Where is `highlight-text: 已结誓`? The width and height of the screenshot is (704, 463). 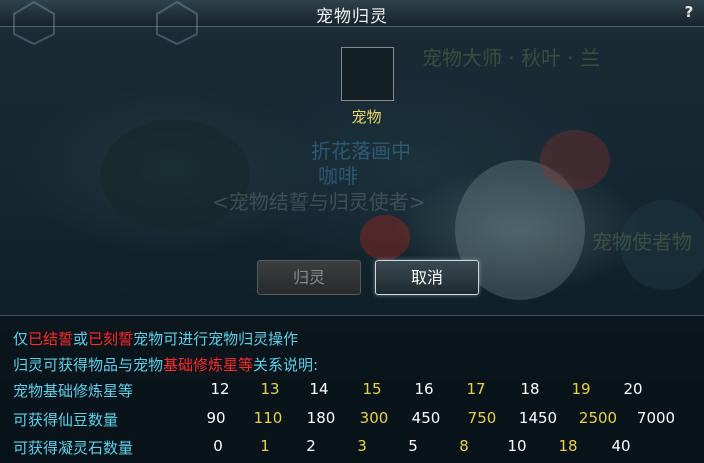 highlight-text: 已结誓 is located at coordinates (51, 339).